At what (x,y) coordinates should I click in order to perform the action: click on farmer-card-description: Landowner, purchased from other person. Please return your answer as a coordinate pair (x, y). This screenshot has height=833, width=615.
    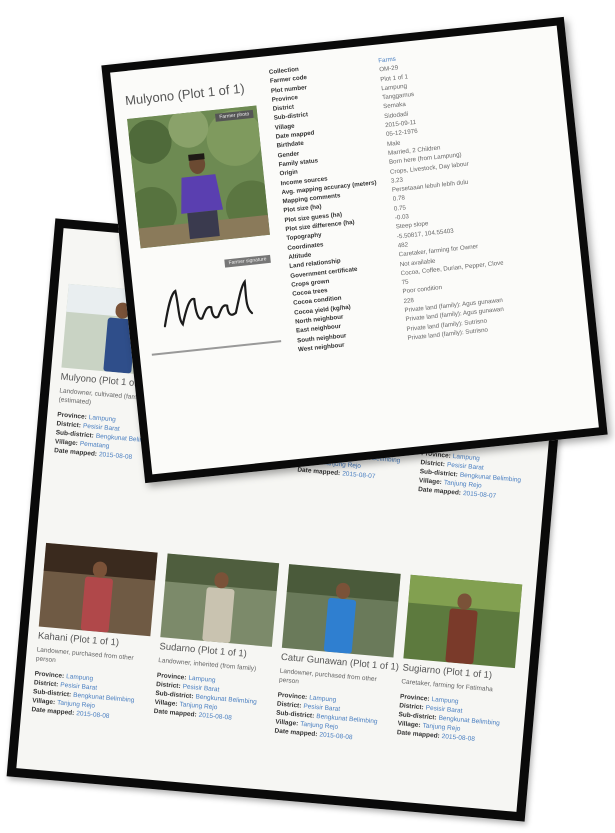
    Looking at the image, I should click on (84, 655).